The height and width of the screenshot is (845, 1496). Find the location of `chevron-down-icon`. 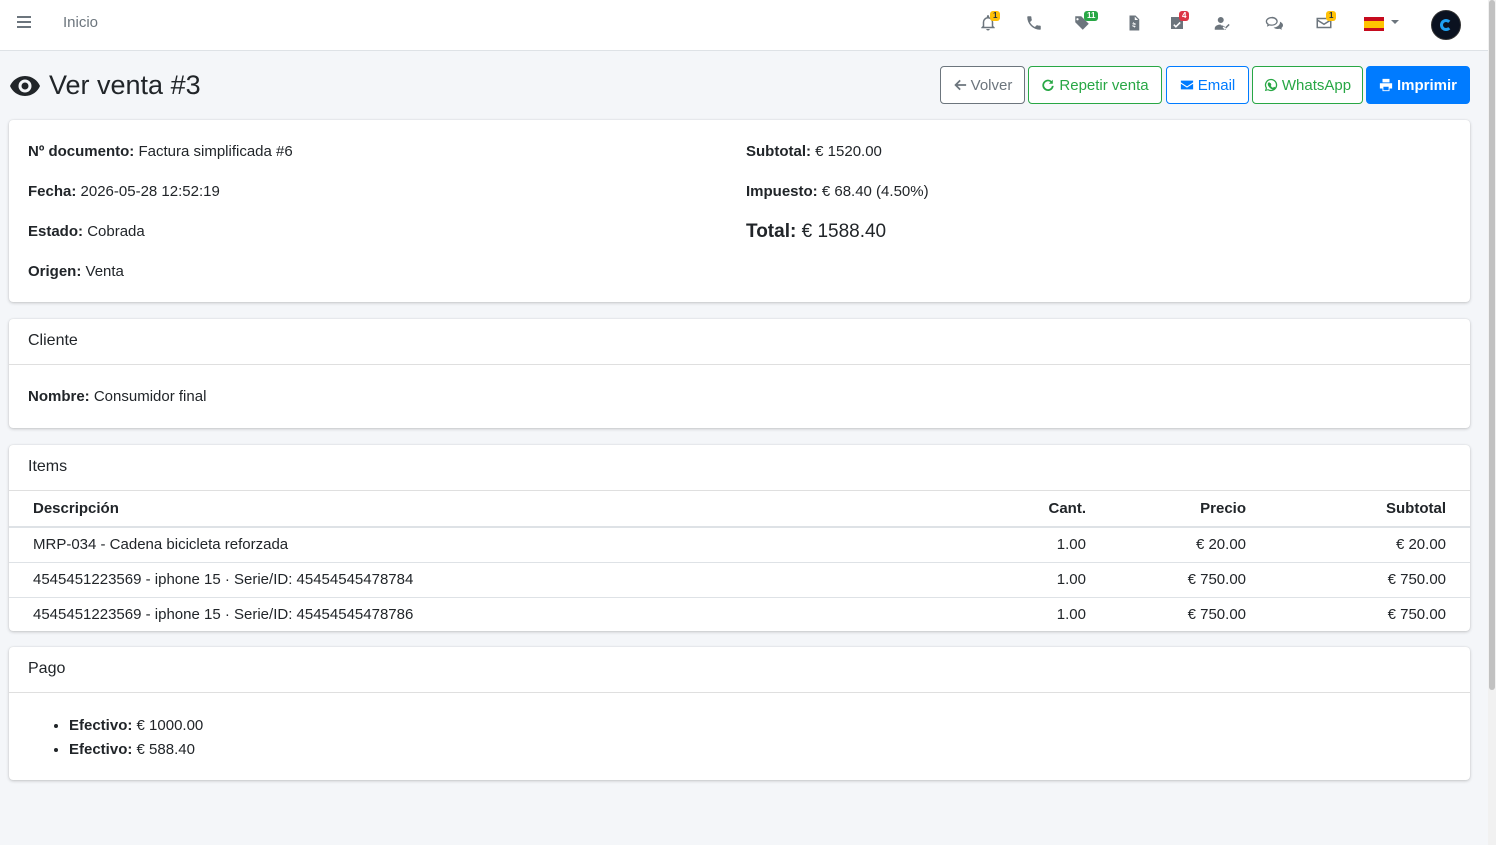

chevron-down-icon is located at coordinates (1395, 22).